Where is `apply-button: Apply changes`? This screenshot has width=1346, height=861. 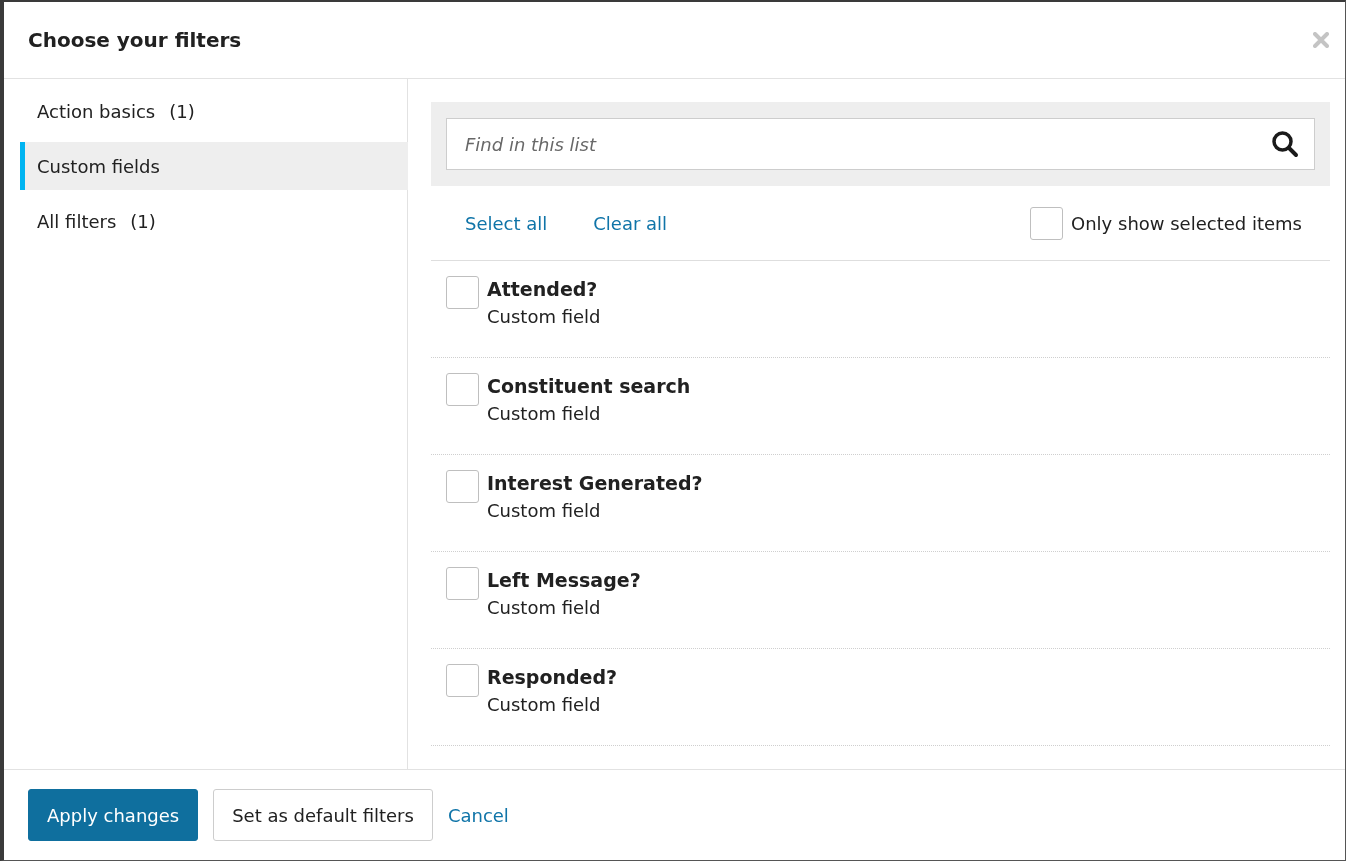
apply-button: Apply changes is located at coordinates (113, 815).